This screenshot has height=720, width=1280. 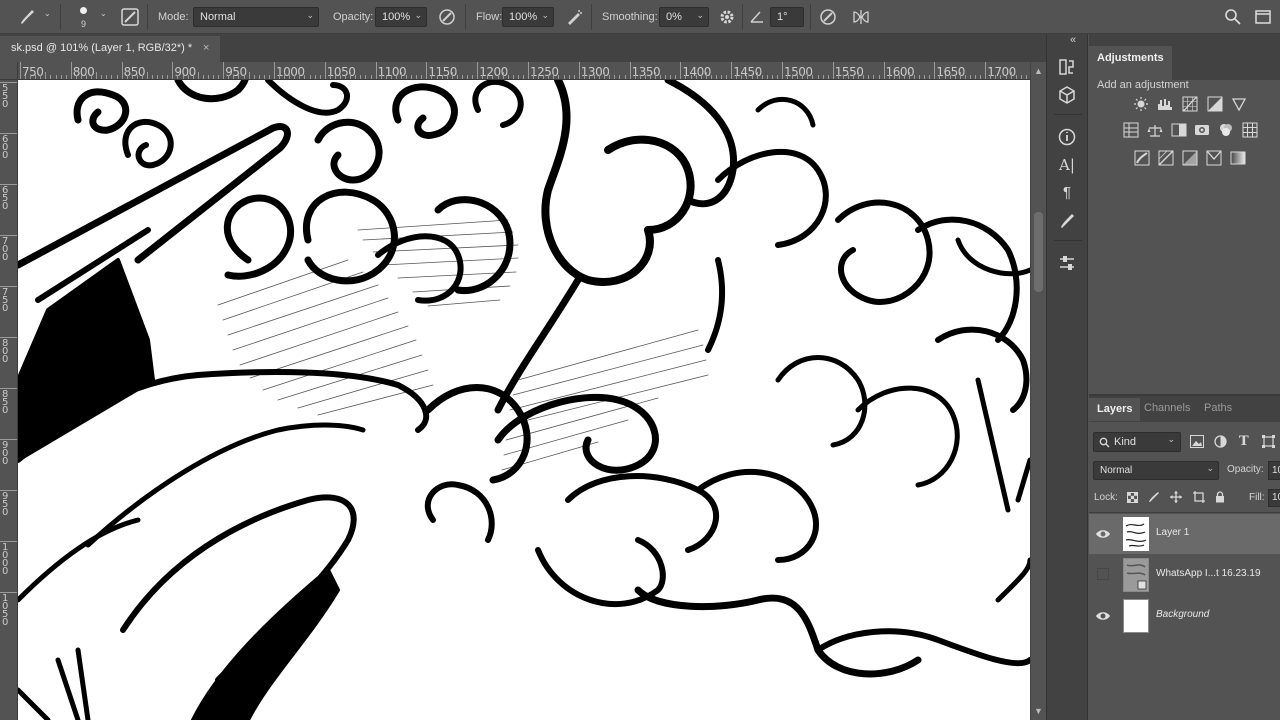 I want to click on color-lookup-icon, so click(x=1250, y=130).